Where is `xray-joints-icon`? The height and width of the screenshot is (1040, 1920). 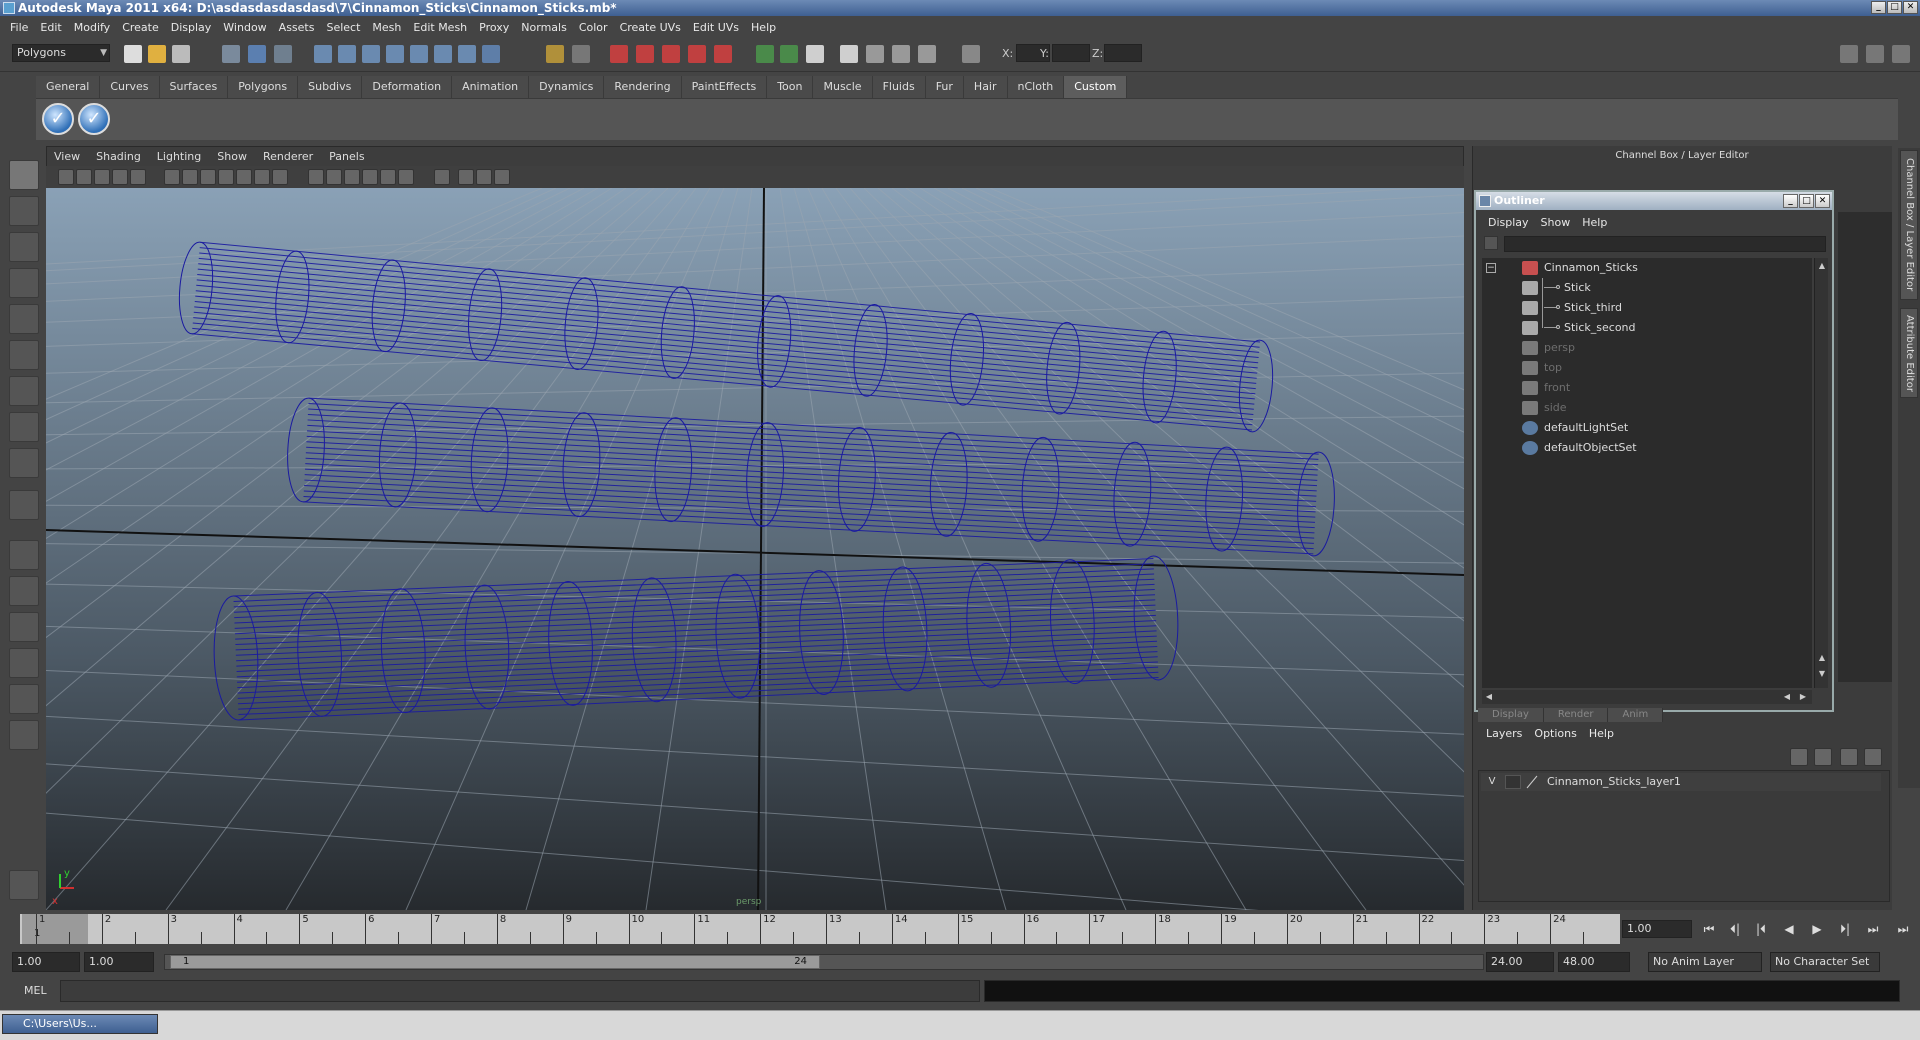
xray-joints-icon is located at coordinates (484, 177).